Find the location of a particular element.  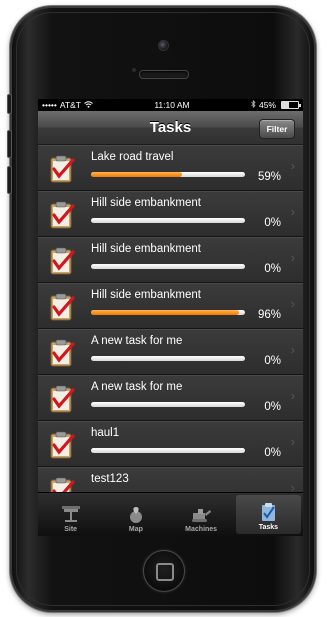

page-title: Tasks is located at coordinates (170, 127).